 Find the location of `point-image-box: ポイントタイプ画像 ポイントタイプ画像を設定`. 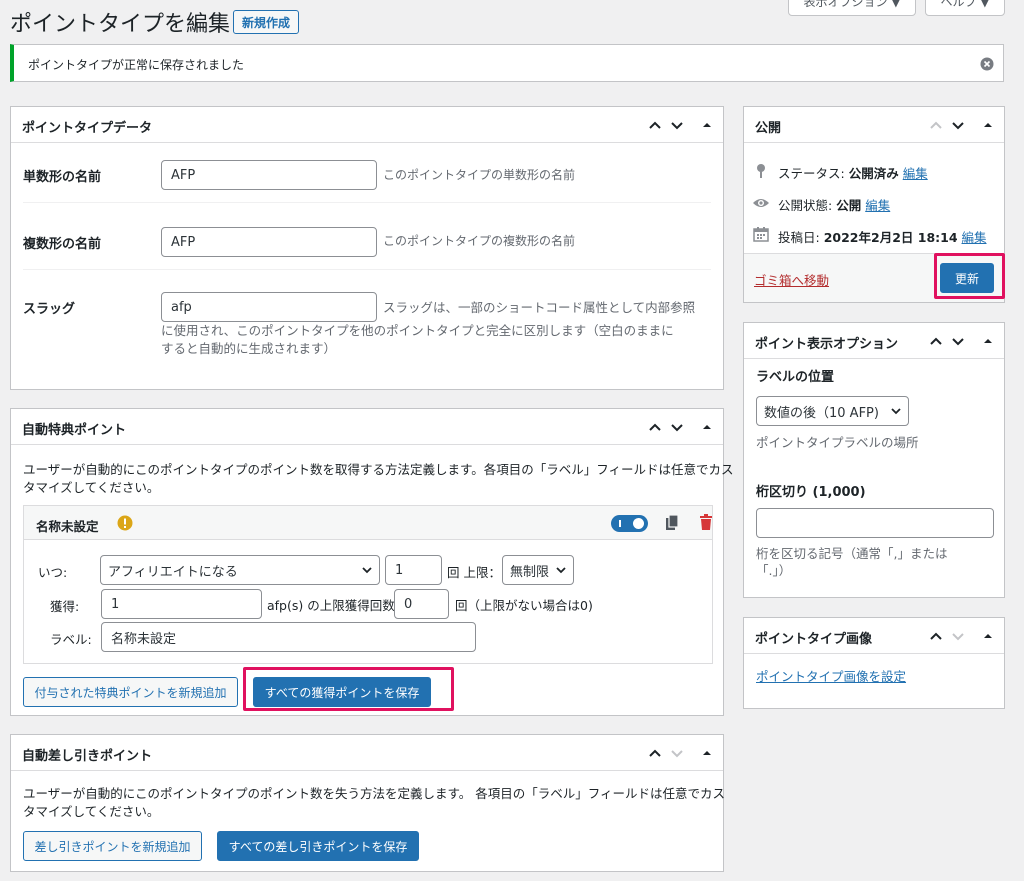

point-image-box: ポイントタイプ画像 ポイントタイプ画像を設定 is located at coordinates (874, 663).